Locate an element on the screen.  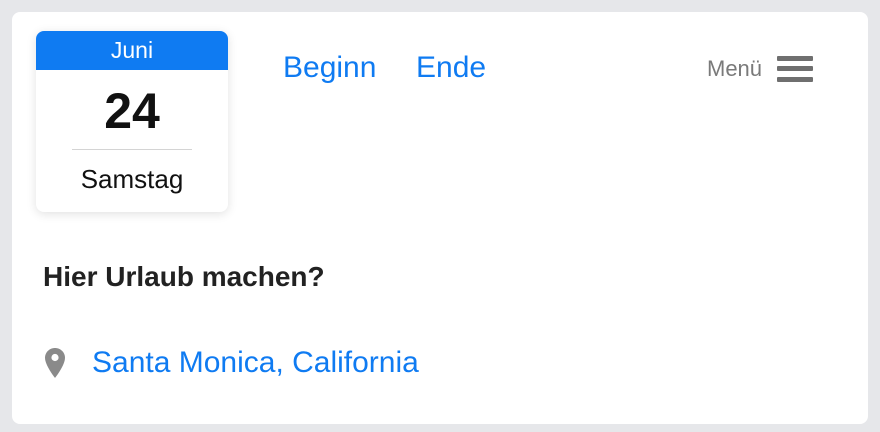
calendar-weekday: Samstag is located at coordinates (132, 179).